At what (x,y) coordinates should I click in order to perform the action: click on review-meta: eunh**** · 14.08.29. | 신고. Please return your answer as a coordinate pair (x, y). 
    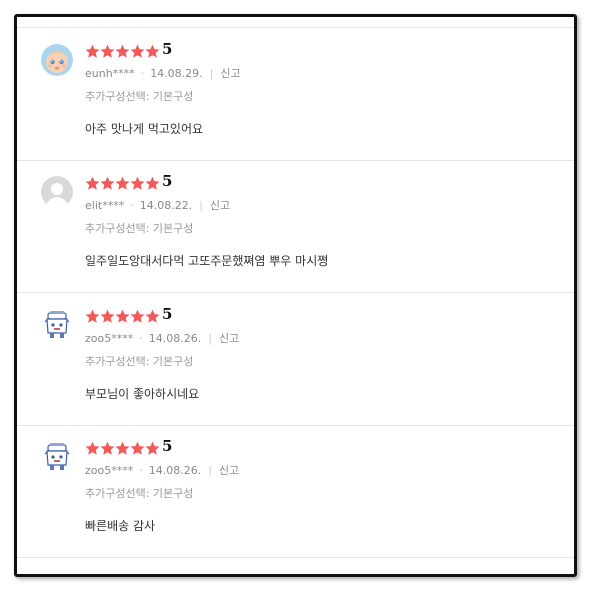
    Looking at the image, I should click on (163, 73).